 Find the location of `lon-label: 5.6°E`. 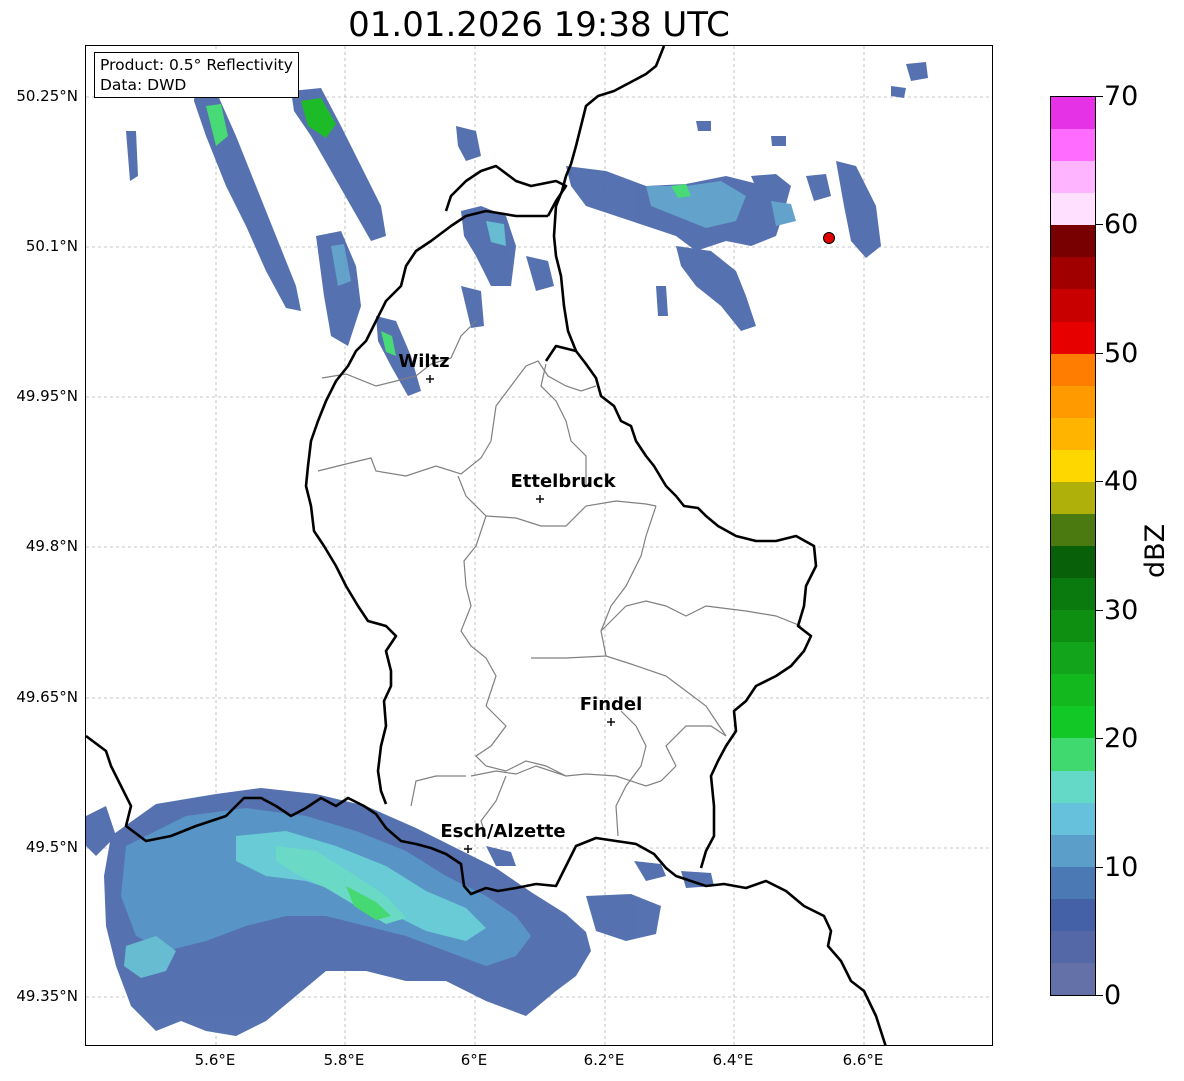

lon-label: 5.6°E is located at coordinates (215, 1060).